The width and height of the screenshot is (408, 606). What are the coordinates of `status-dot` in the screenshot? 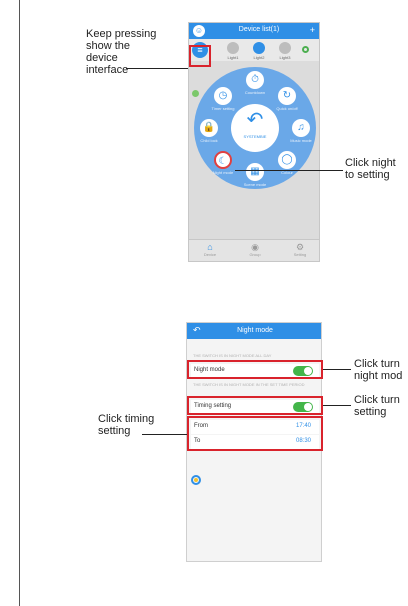 It's located at (305, 49).